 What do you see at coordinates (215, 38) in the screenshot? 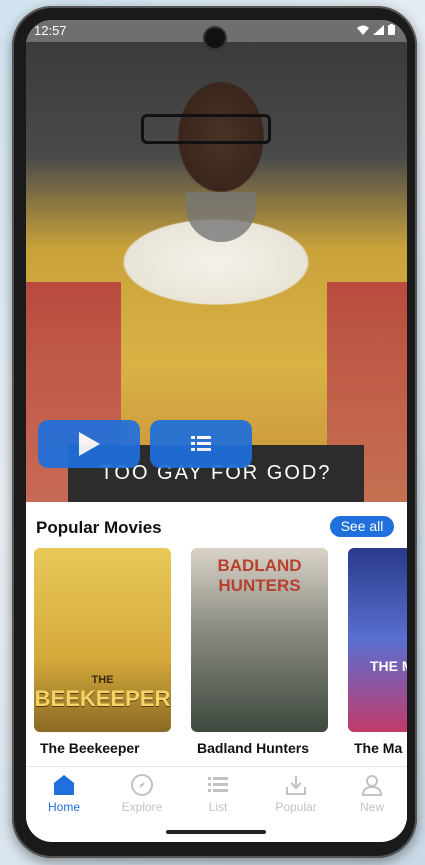
I see `front-camera` at bounding box center [215, 38].